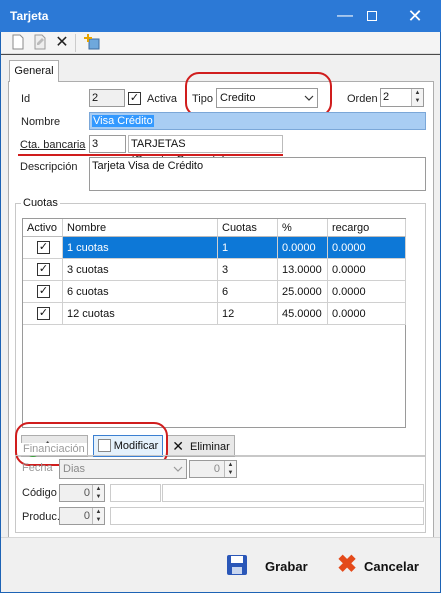  I want to click on codigo-desc-field, so click(293, 493).